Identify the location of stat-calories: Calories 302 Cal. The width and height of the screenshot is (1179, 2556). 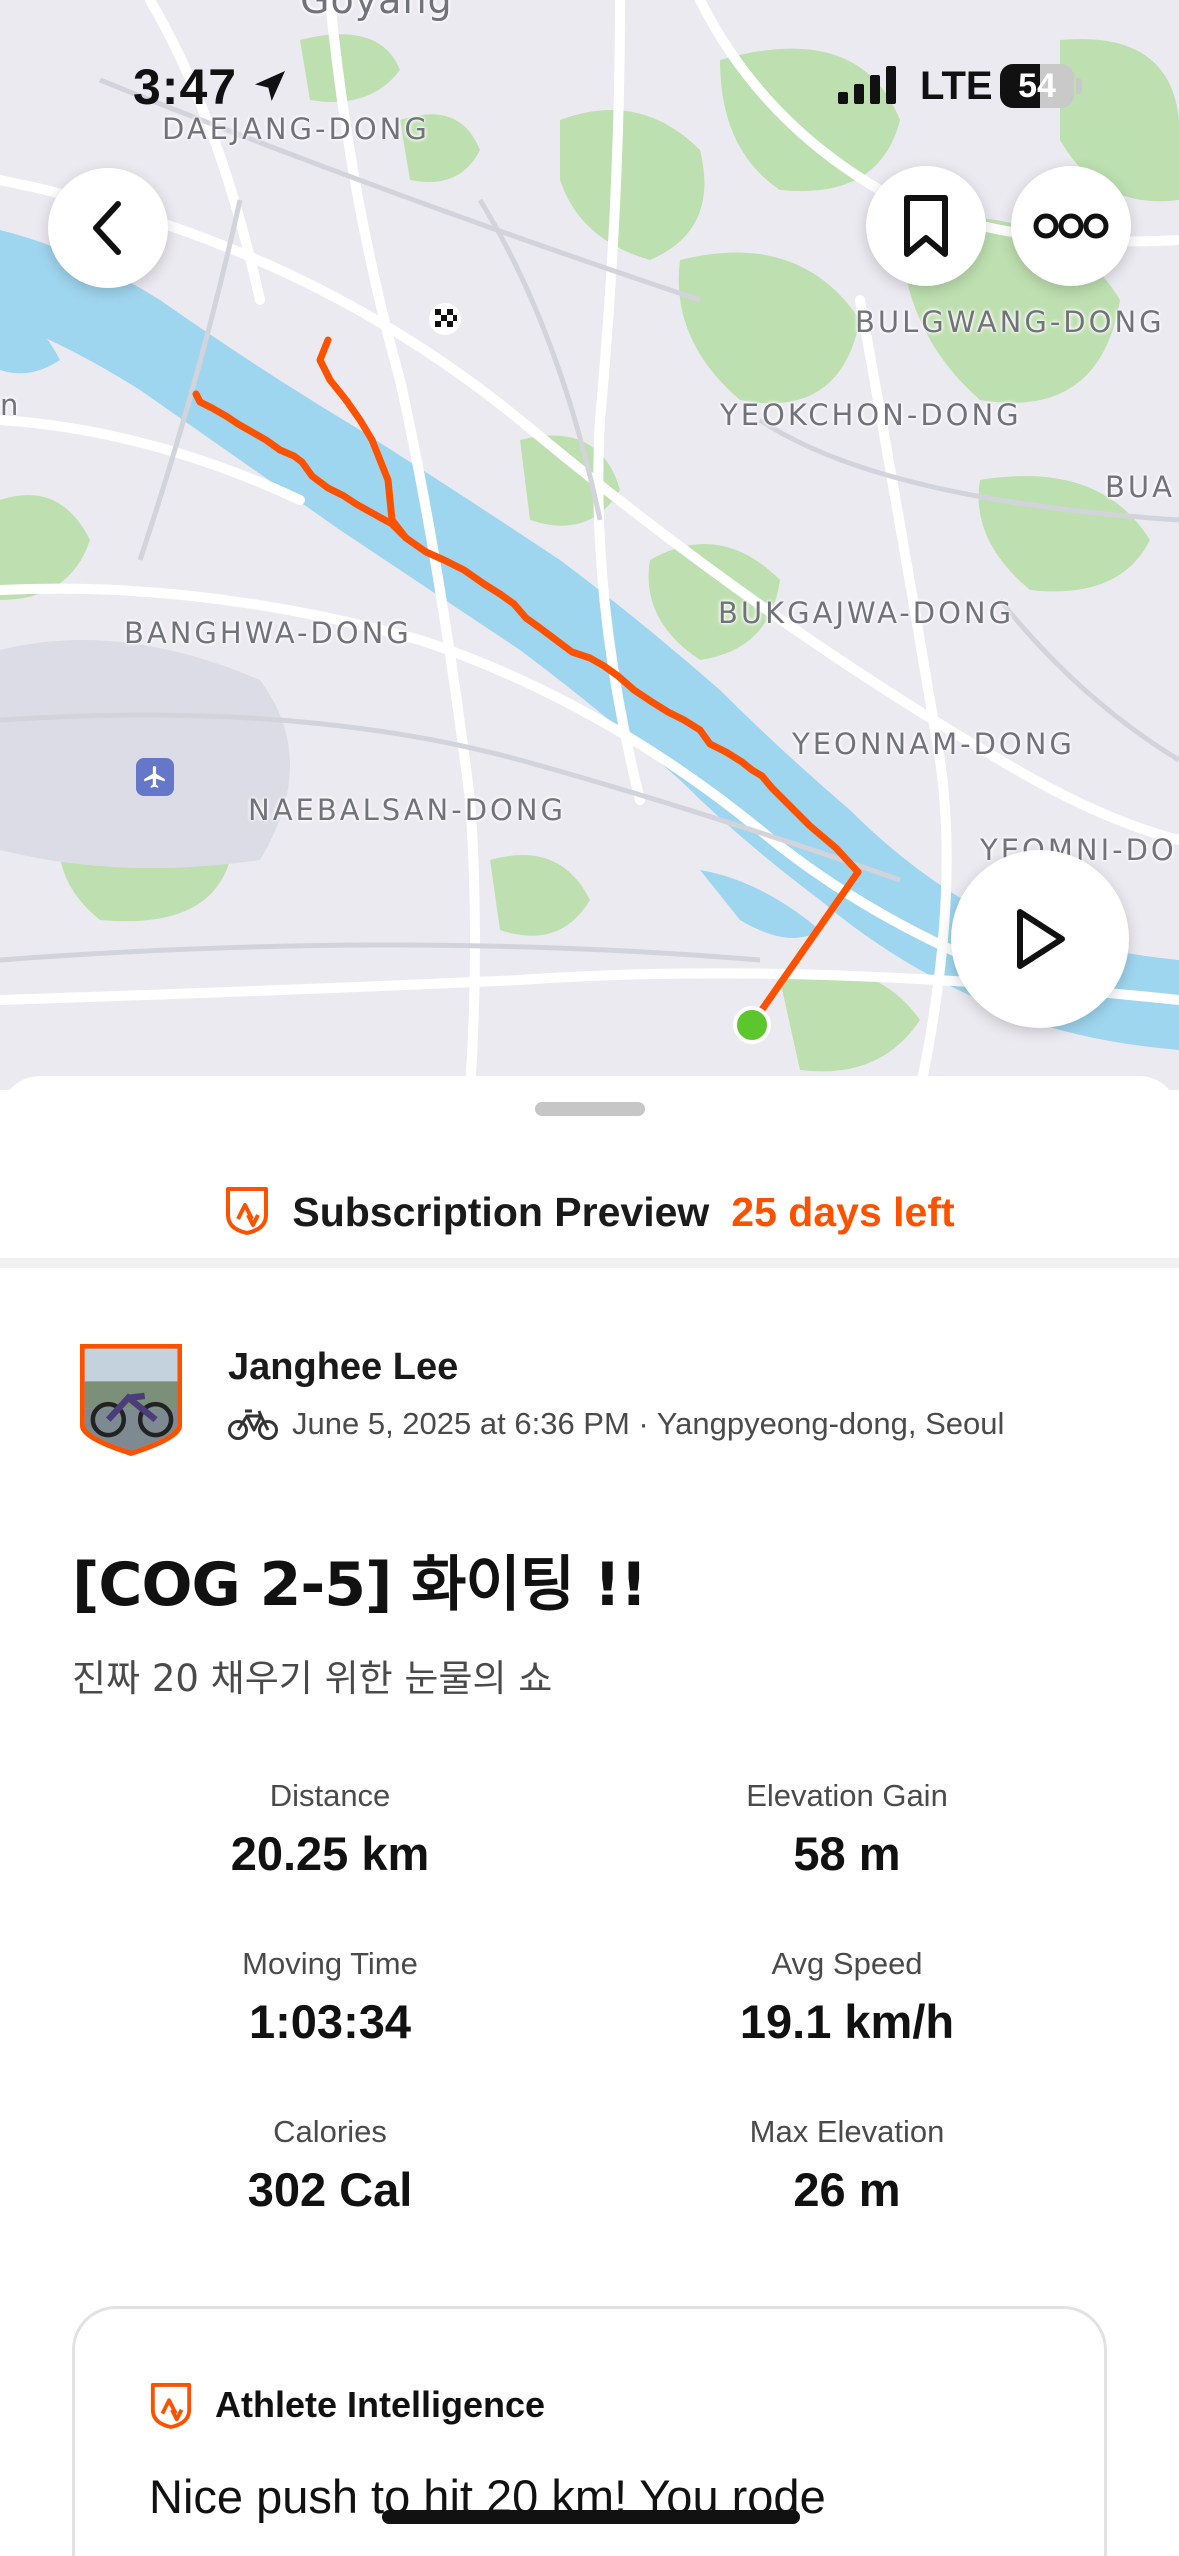
(330, 2165).